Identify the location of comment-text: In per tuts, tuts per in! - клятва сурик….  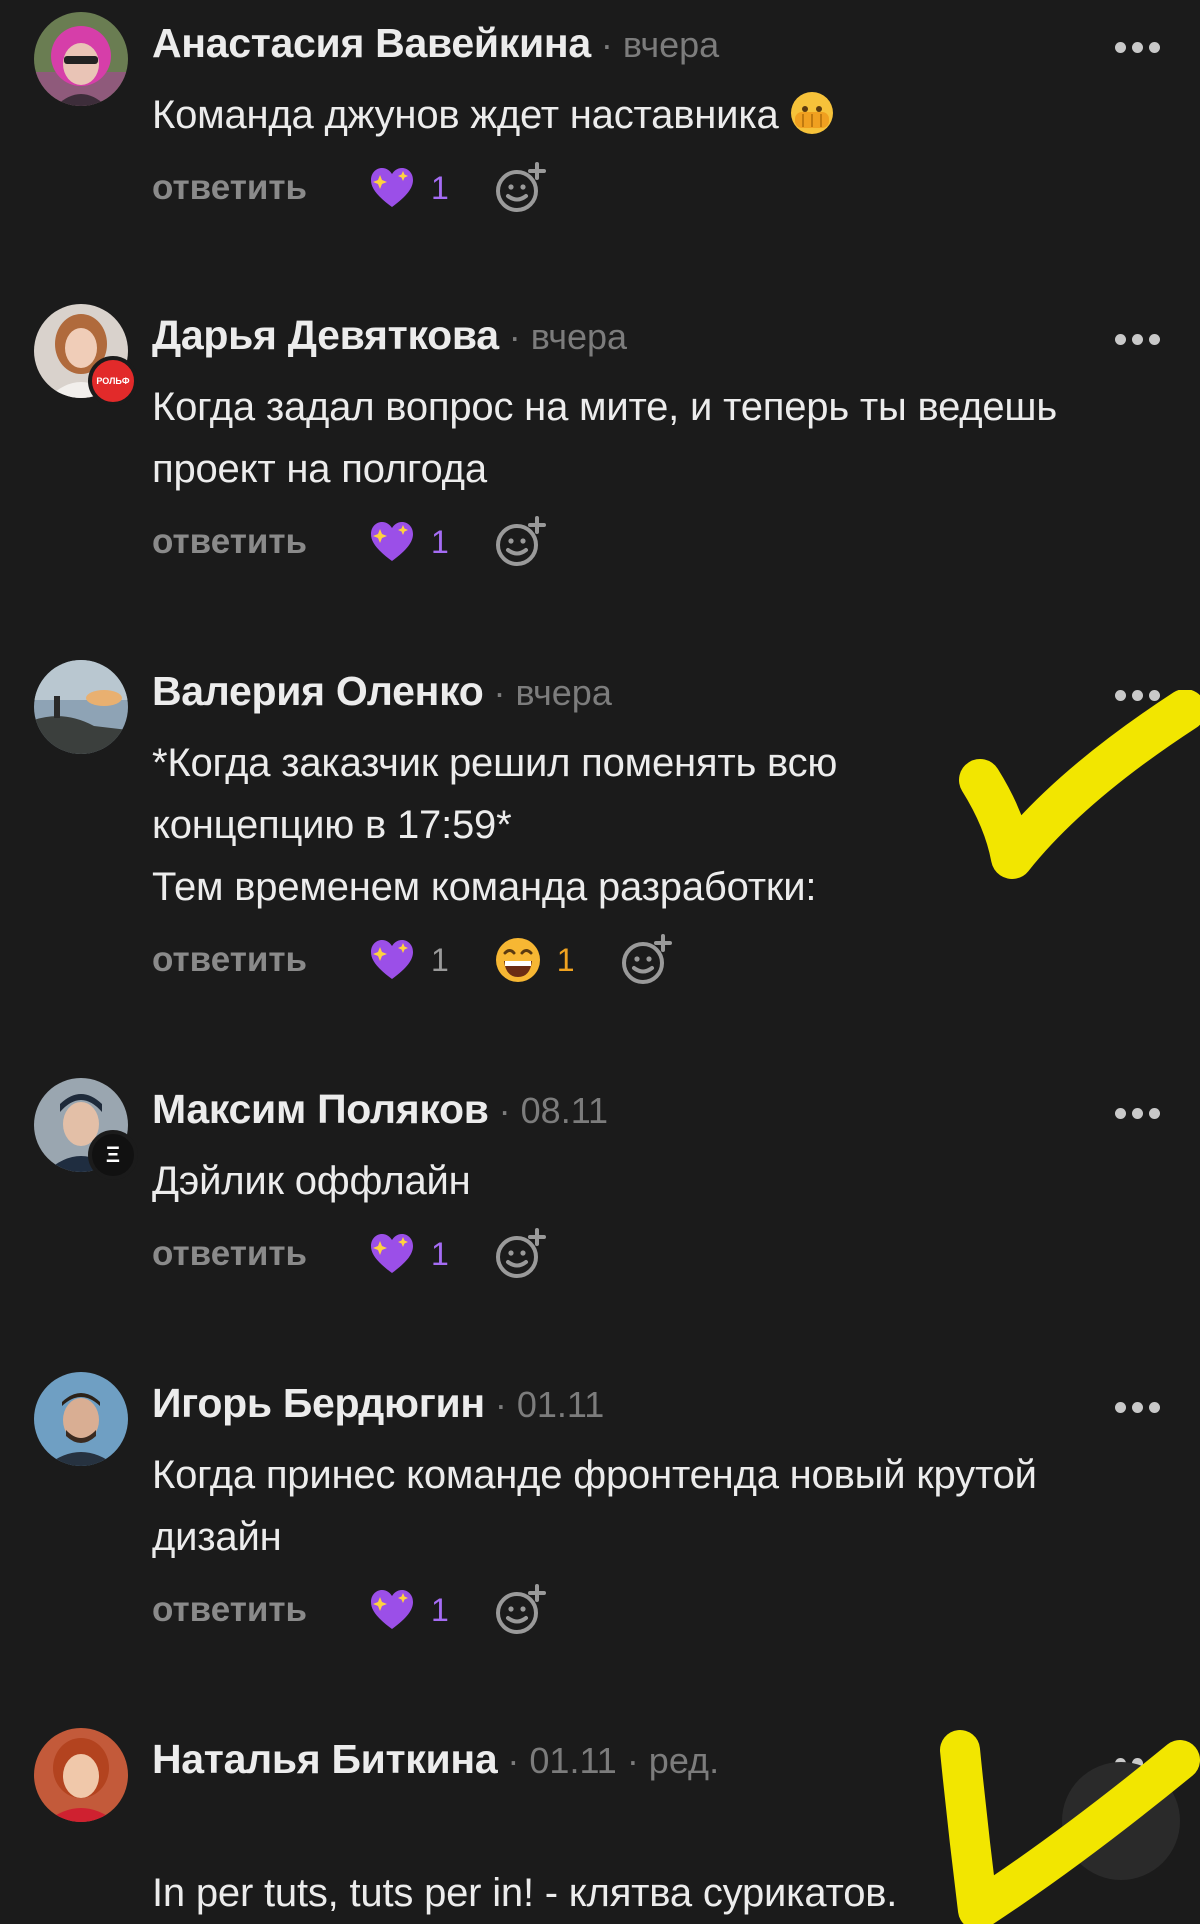
(657, 1862).